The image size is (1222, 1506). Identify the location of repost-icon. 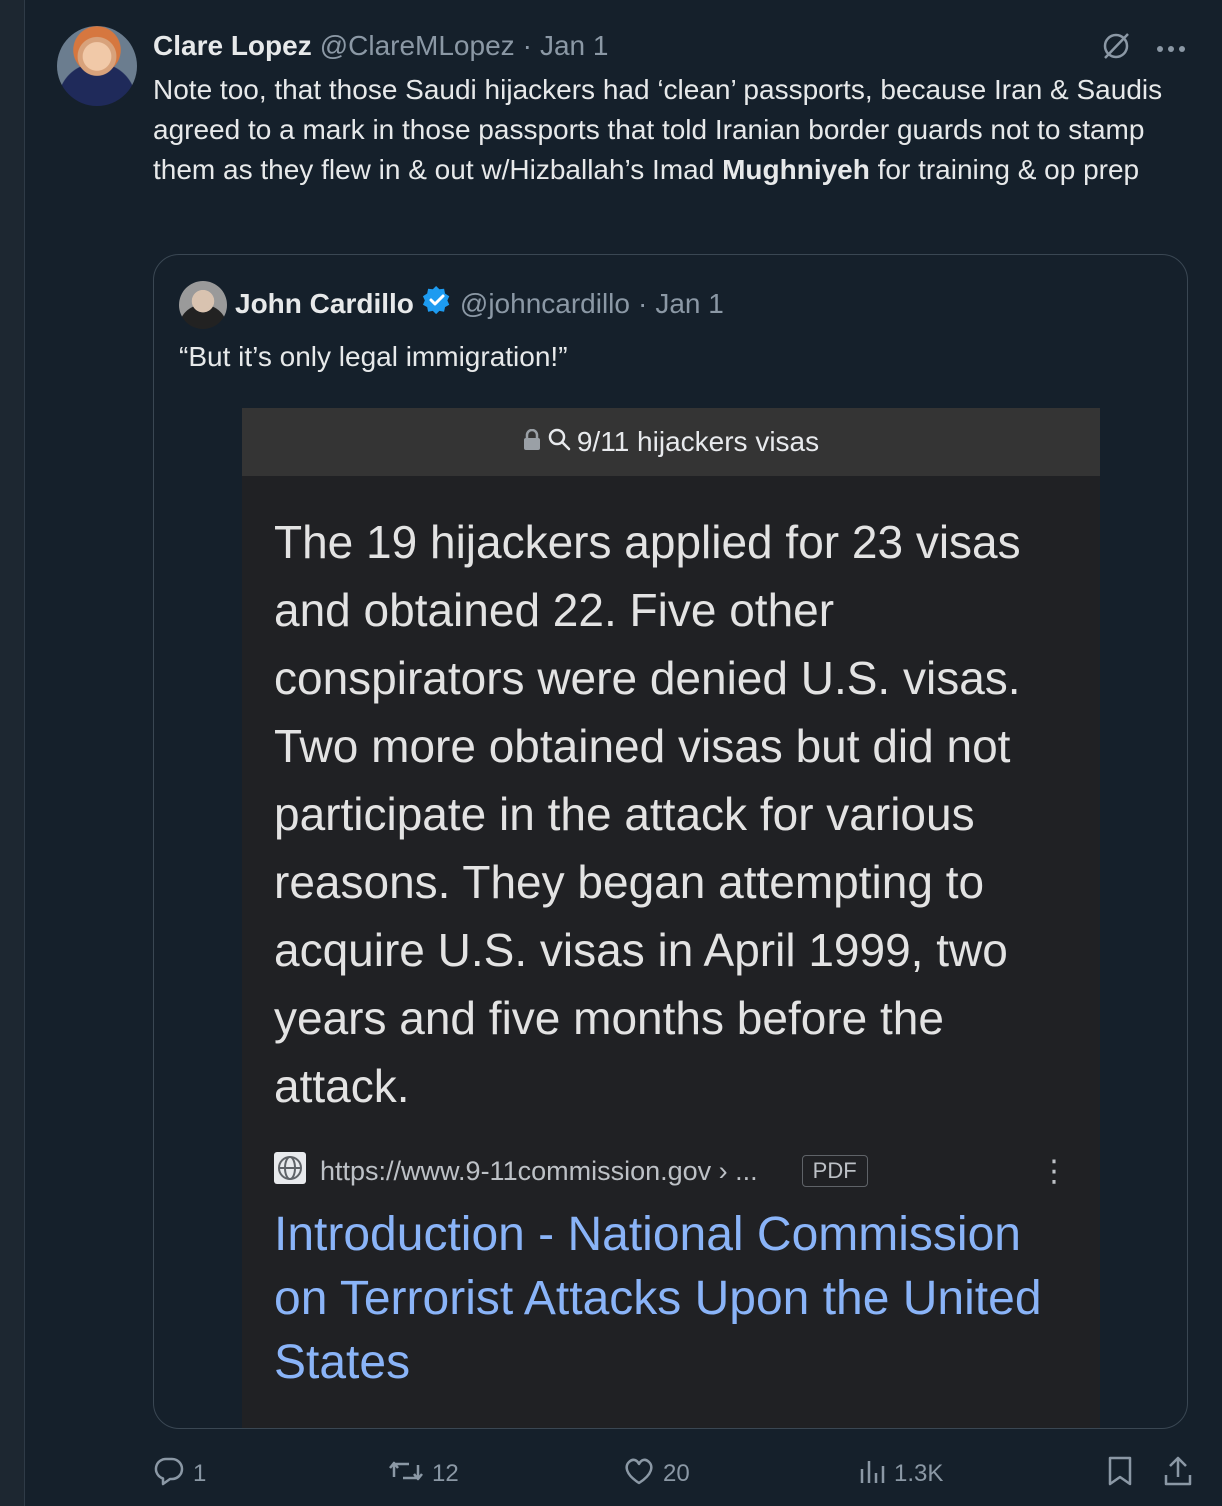
(406, 1474).